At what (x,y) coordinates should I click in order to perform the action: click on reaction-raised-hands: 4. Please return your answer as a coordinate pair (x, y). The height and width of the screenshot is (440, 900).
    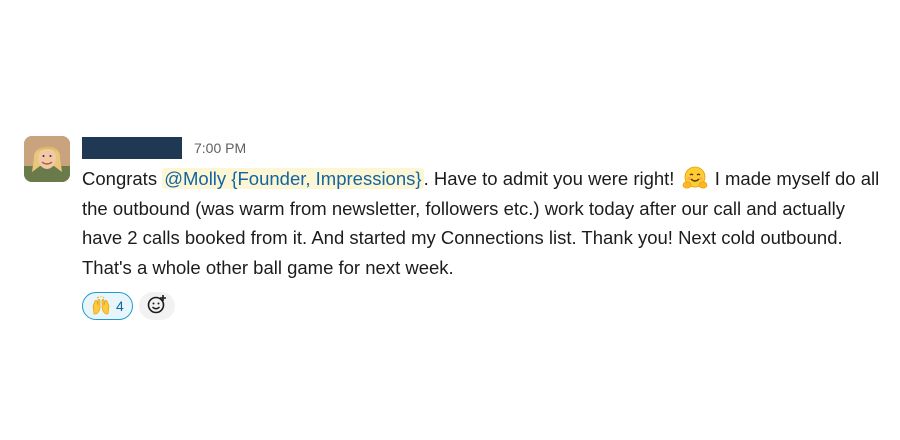
    Looking at the image, I should click on (107, 306).